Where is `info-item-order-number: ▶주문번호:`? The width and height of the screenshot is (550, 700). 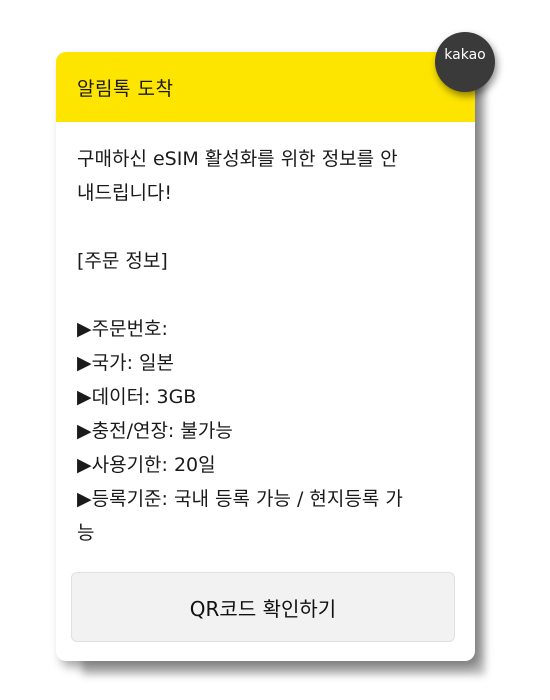
info-item-order-number: ▶주문번호: is located at coordinates (122, 329).